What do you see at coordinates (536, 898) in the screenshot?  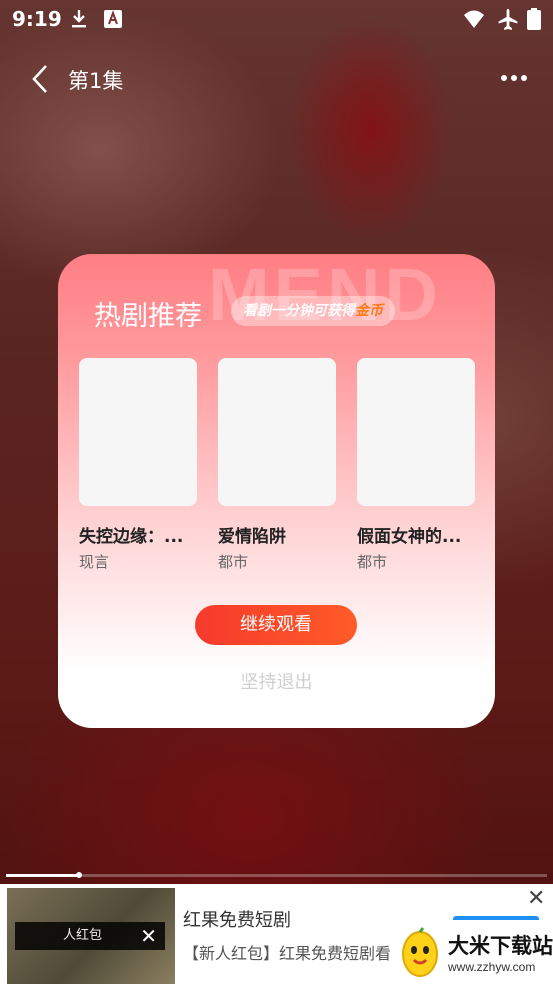 I see `ad-close-button: ✕` at bounding box center [536, 898].